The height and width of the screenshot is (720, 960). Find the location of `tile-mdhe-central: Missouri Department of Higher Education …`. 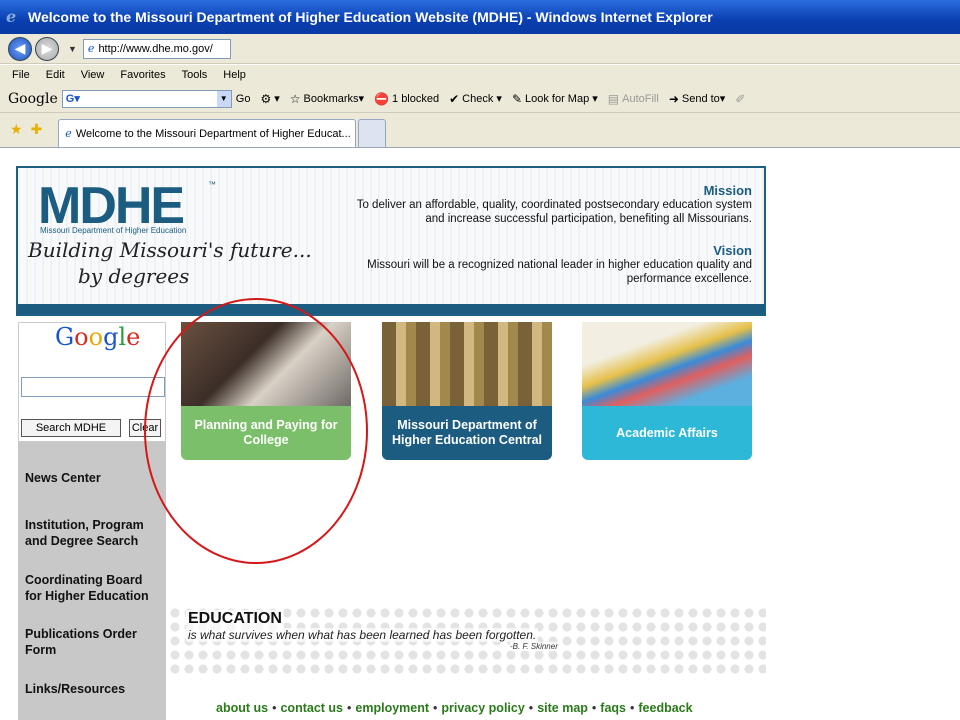

tile-mdhe-central: Missouri Department of Higher Education … is located at coordinates (467, 391).